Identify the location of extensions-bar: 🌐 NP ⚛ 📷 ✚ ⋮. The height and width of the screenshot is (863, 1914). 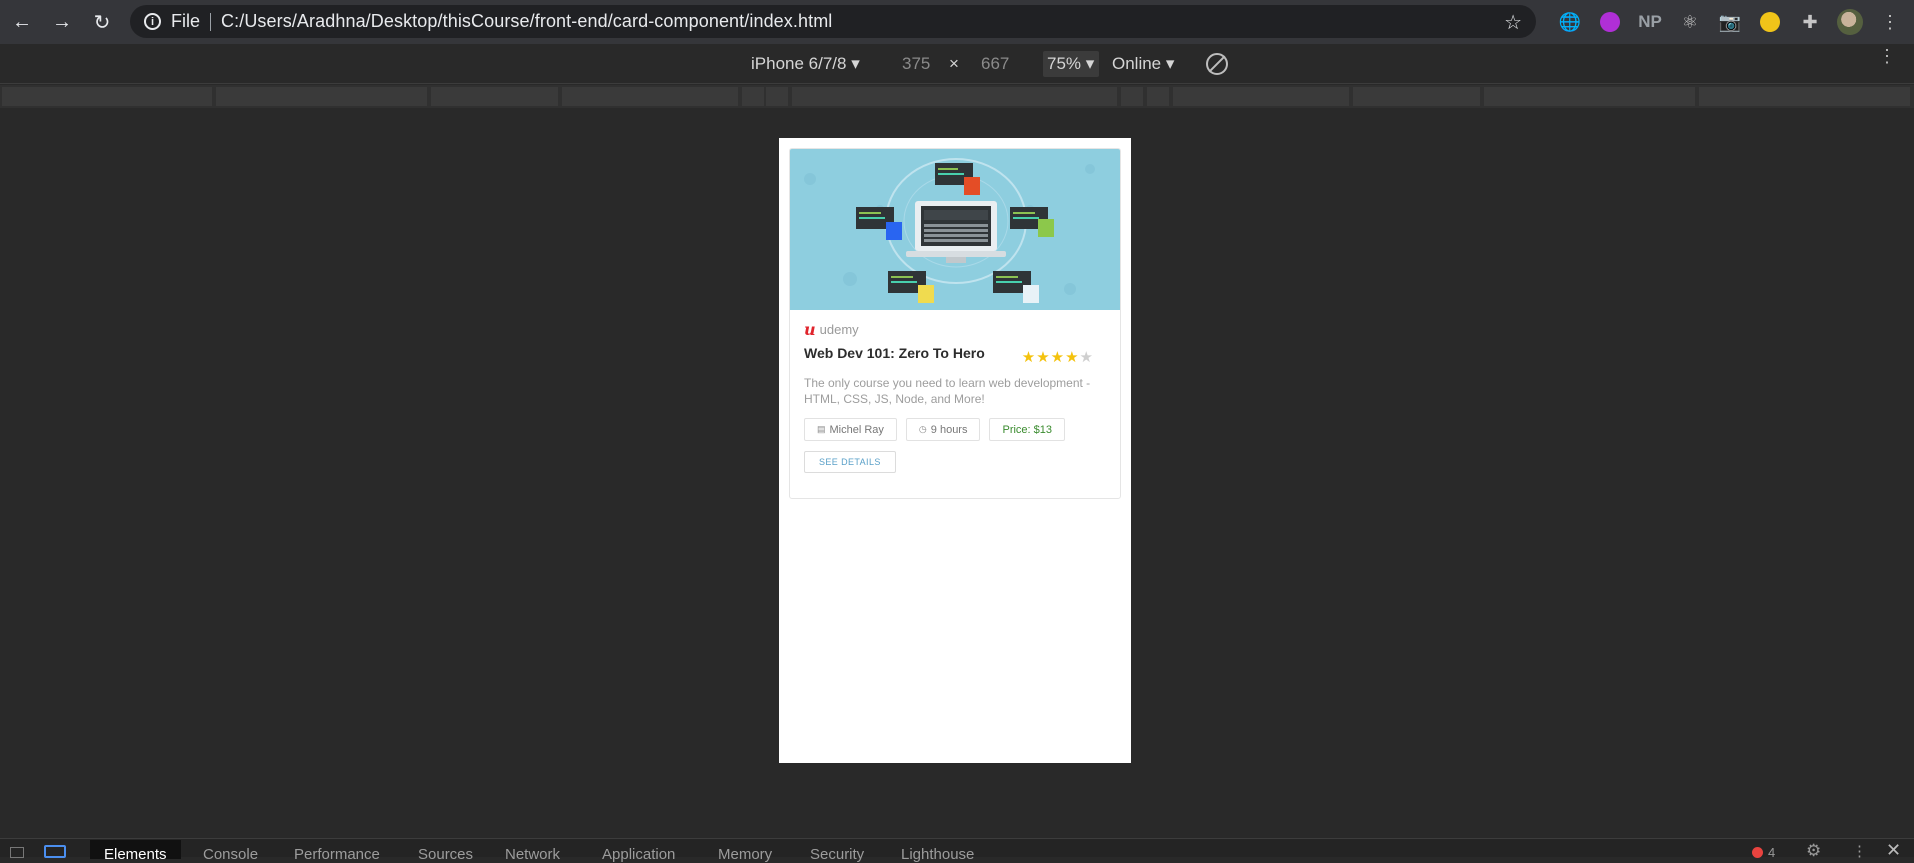
(1730, 22).